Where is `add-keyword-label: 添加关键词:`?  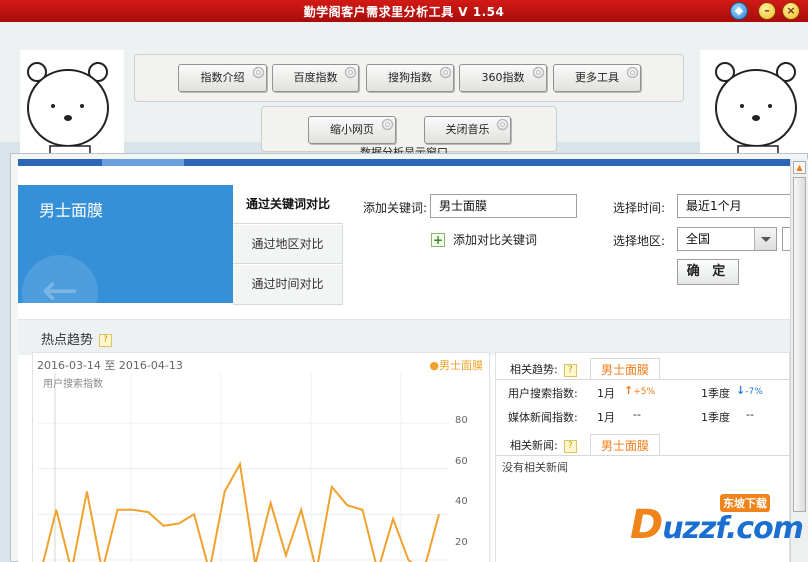
add-keyword-label: 添加关键词: is located at coordinates (395, 208).